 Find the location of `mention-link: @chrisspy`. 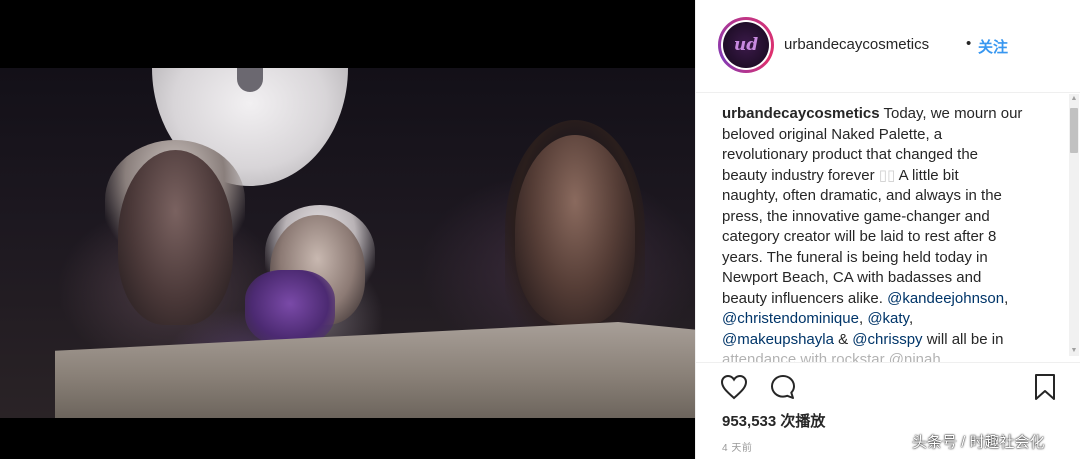

mention-link: @chrisspy is located at coordinates (887, 339).